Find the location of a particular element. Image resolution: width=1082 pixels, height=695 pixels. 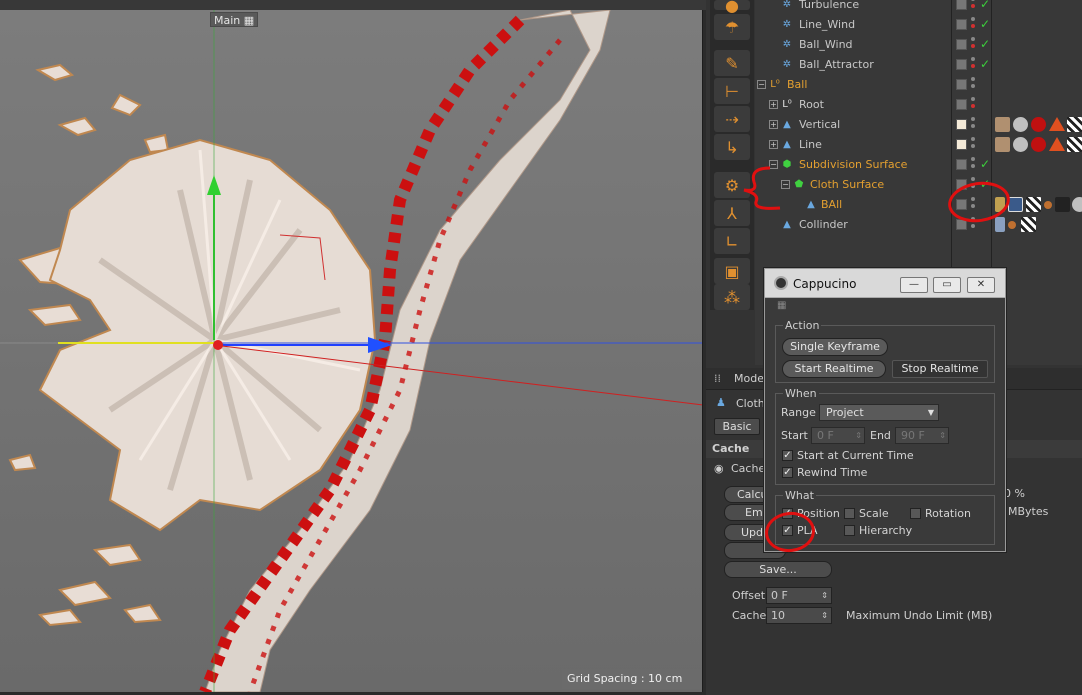

cloth-tag-icon-selected is located at coordinates (1015, 204).